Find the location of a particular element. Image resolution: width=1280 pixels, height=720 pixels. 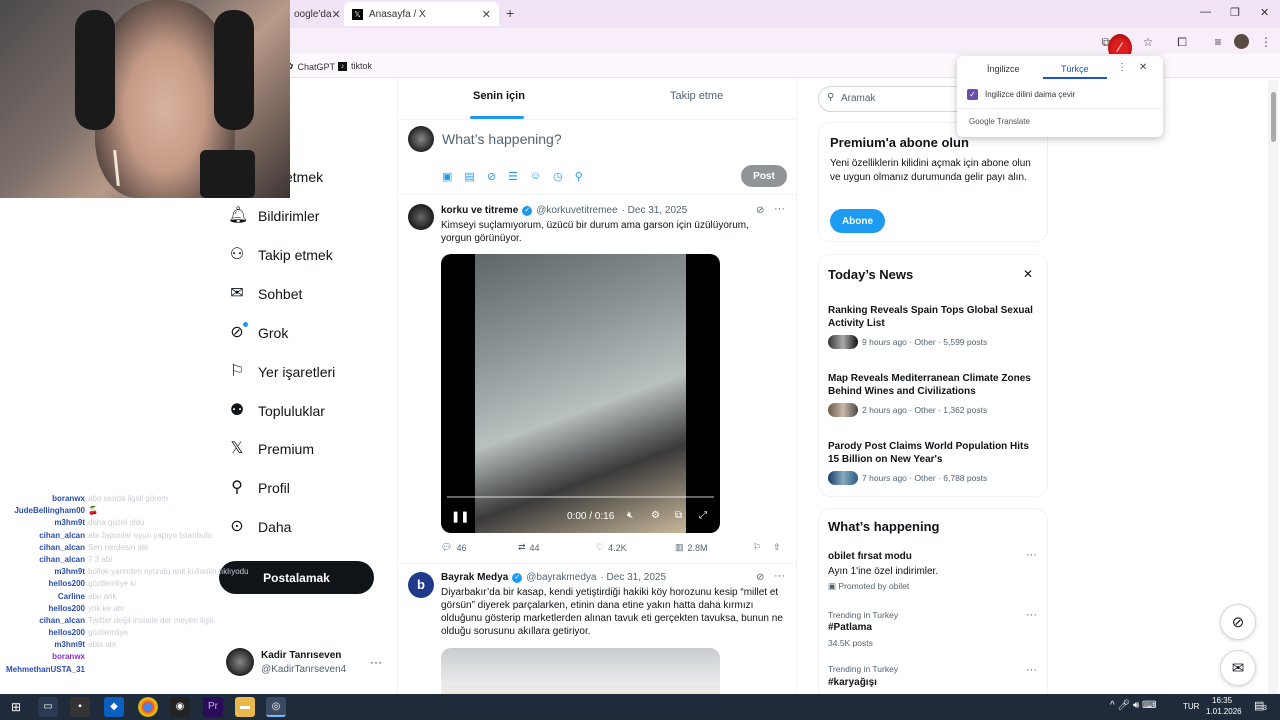

browser-tab-google: oogle'da ✕ is located at coordinates (314, 14).